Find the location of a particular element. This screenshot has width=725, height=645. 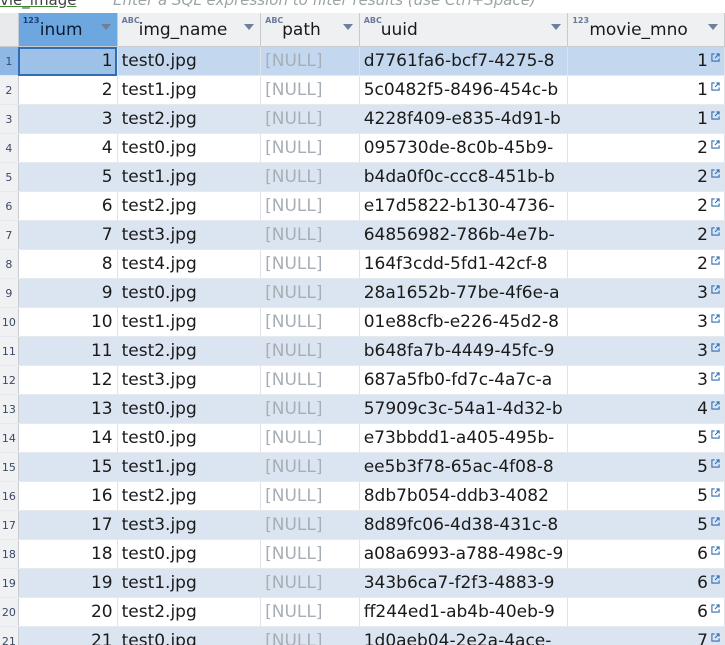

cell-inum: 10 is located at coordinates (68, 322).